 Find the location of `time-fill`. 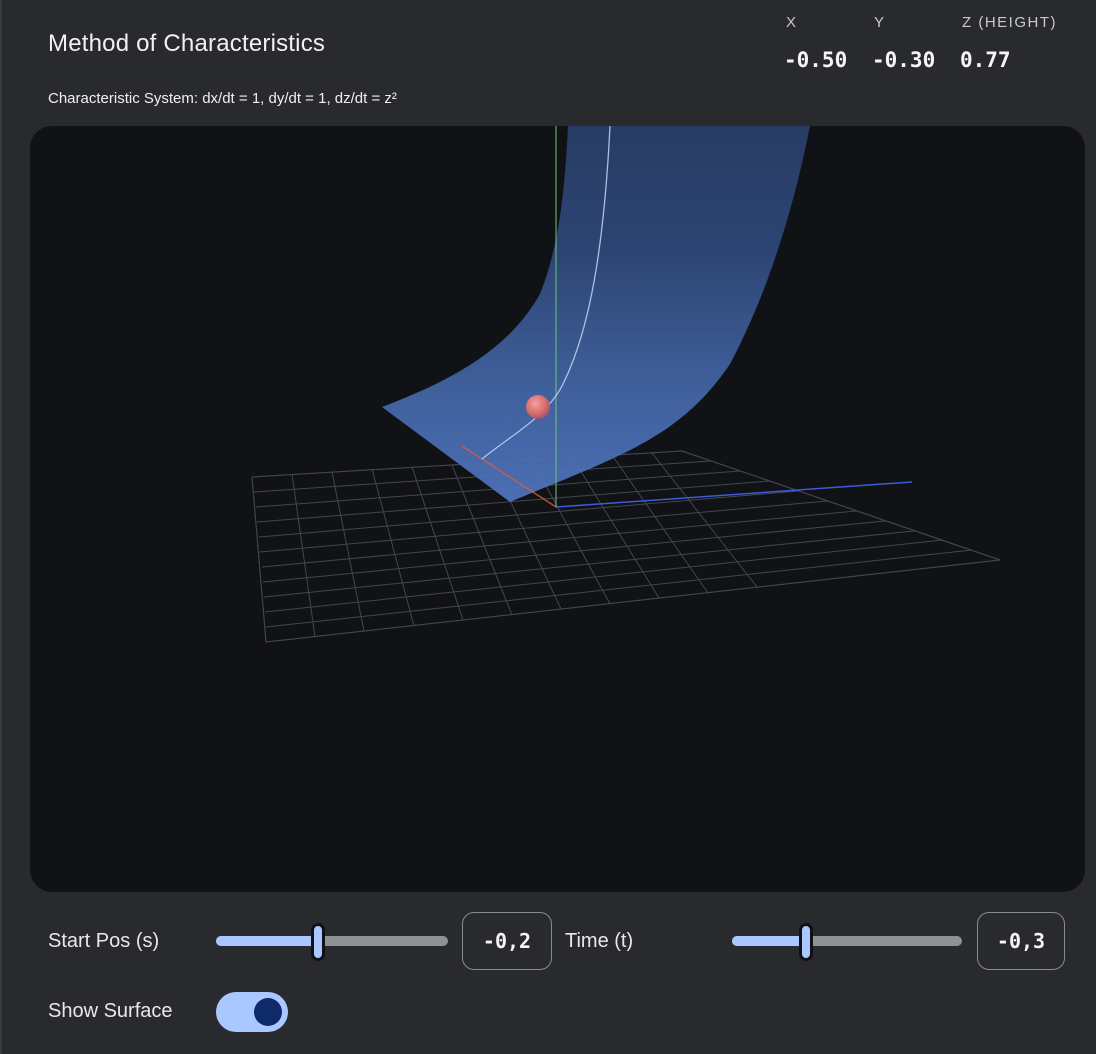

time-fill is located at coordinates (769, 941).